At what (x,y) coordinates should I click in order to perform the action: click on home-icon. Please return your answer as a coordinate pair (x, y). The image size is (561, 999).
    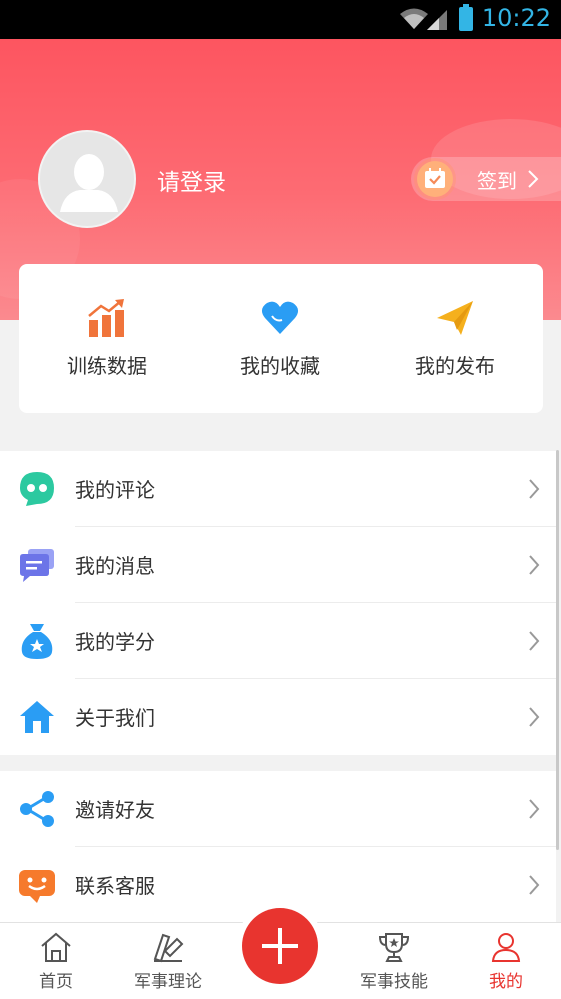
    Looking at the image, I should click on (37, 717).